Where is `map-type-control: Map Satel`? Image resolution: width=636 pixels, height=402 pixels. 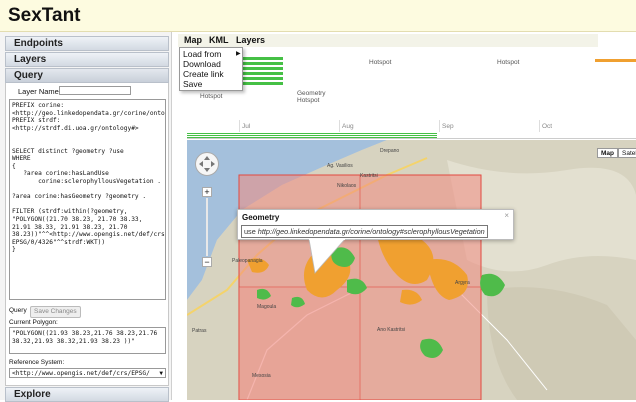 map-type-control: Map Satel is located at coordinates (616, 153).